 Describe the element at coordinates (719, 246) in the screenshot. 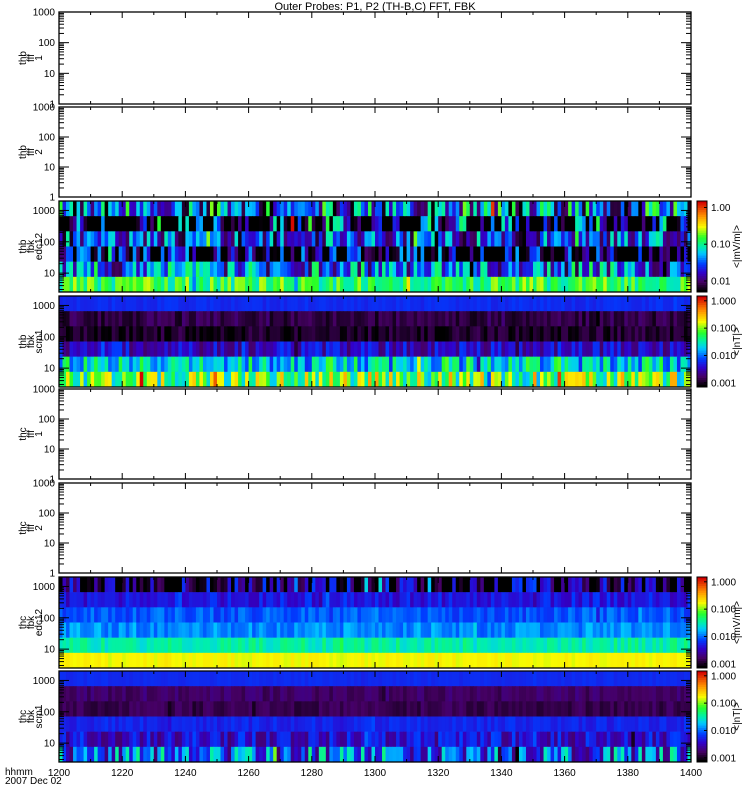

I see `colorbar-3: 1.000.100.01<|mV/m|>` at that location.